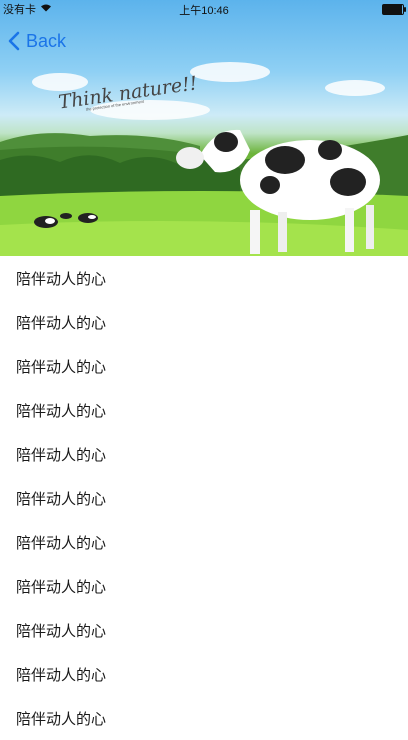 This screenshot has height=740, width=408. I want to click on status-bar: 没有卡 上午10:46, so click(204, 9).